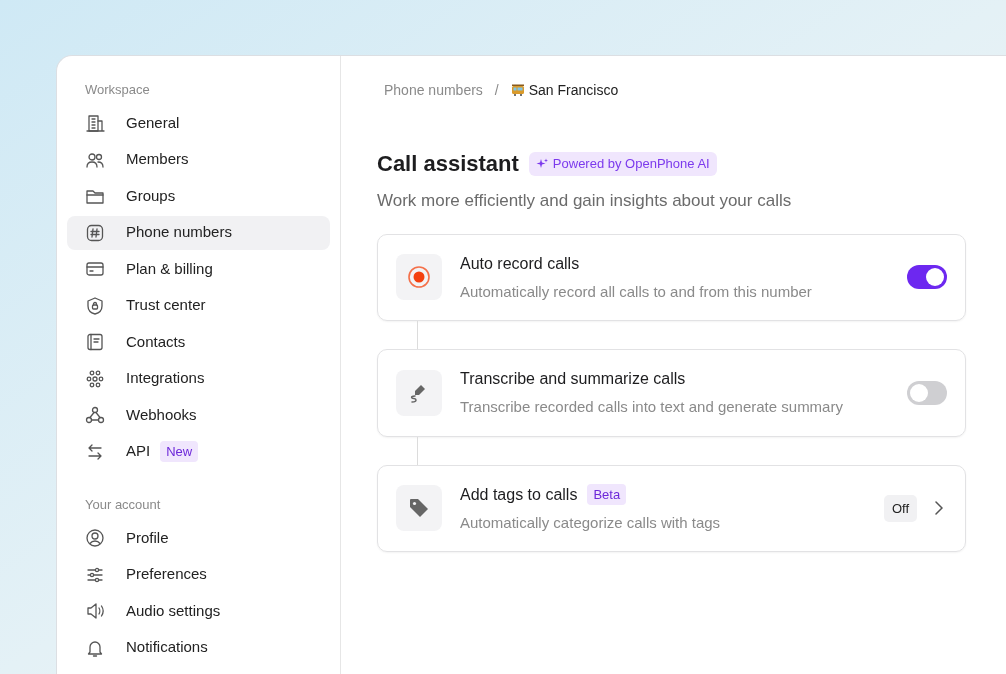 This screenshot has height=674, width=1006. What do you see at coordinates (520, 263) in the screenshot?
I see `setting-title: Auto record calls` at bounding box center [520, 263].